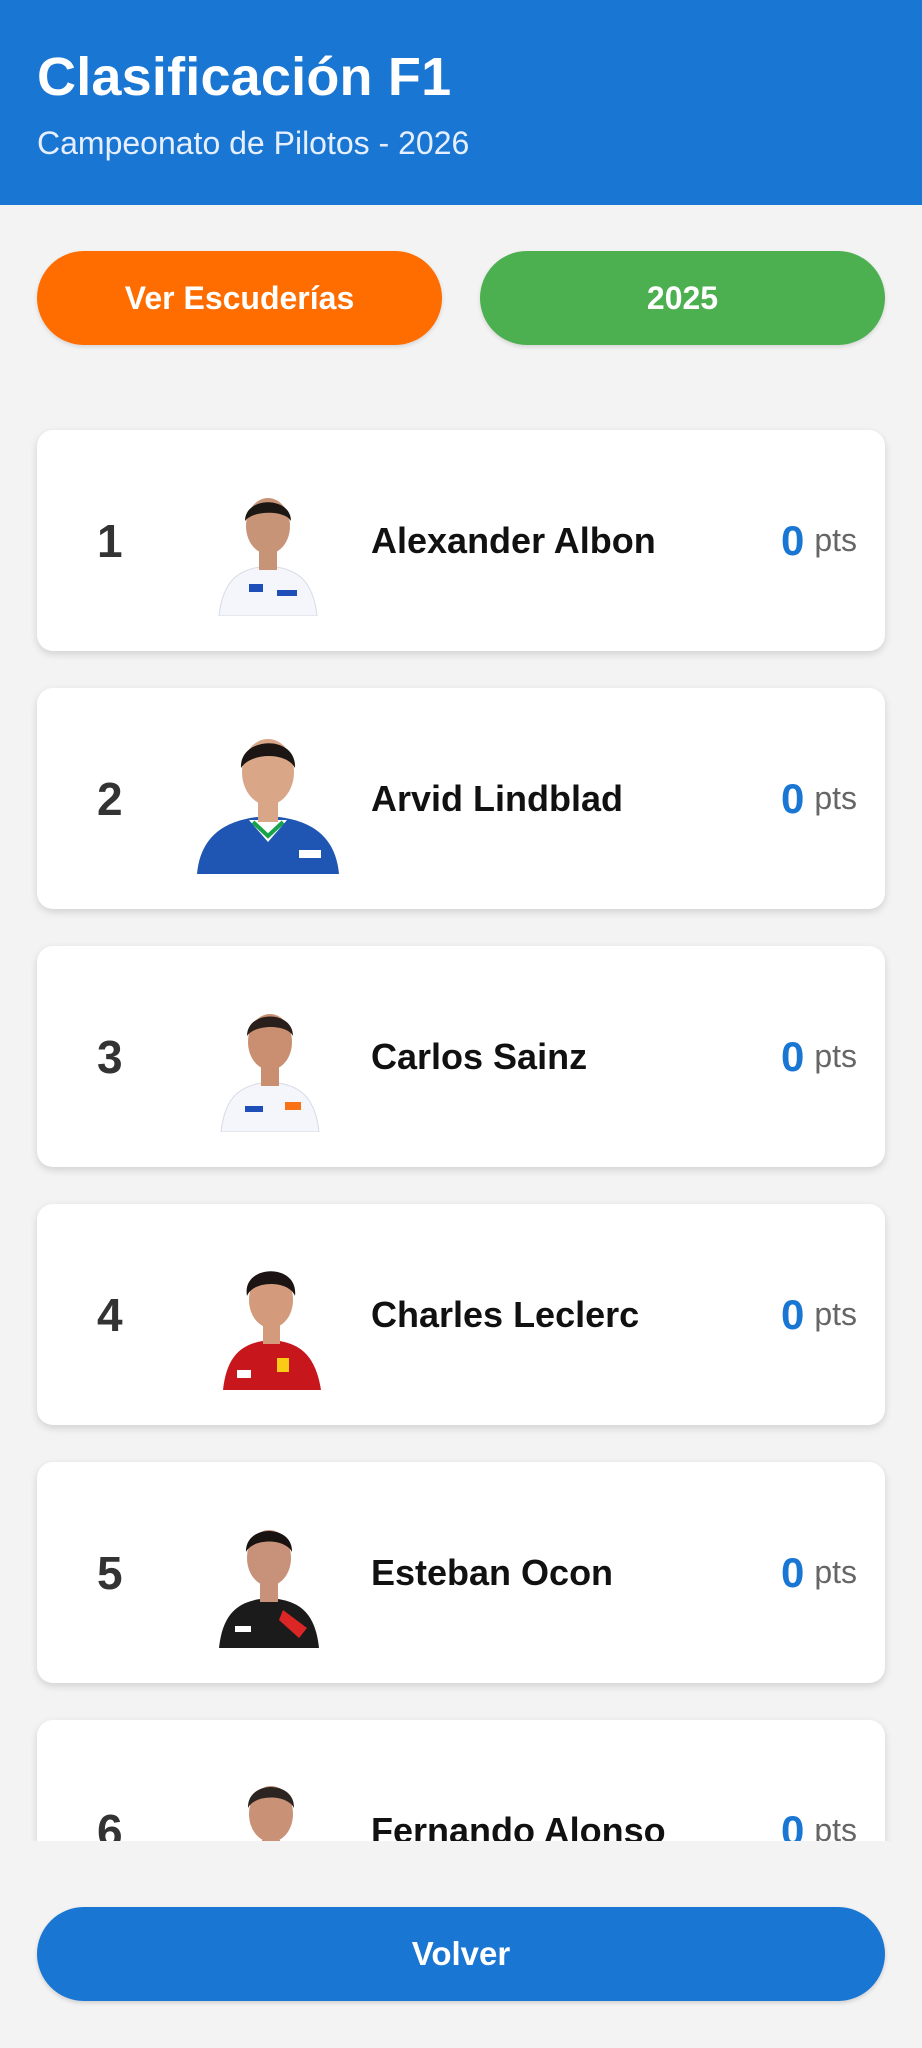  I want to click on year-button: 2025, so click(682, 298).